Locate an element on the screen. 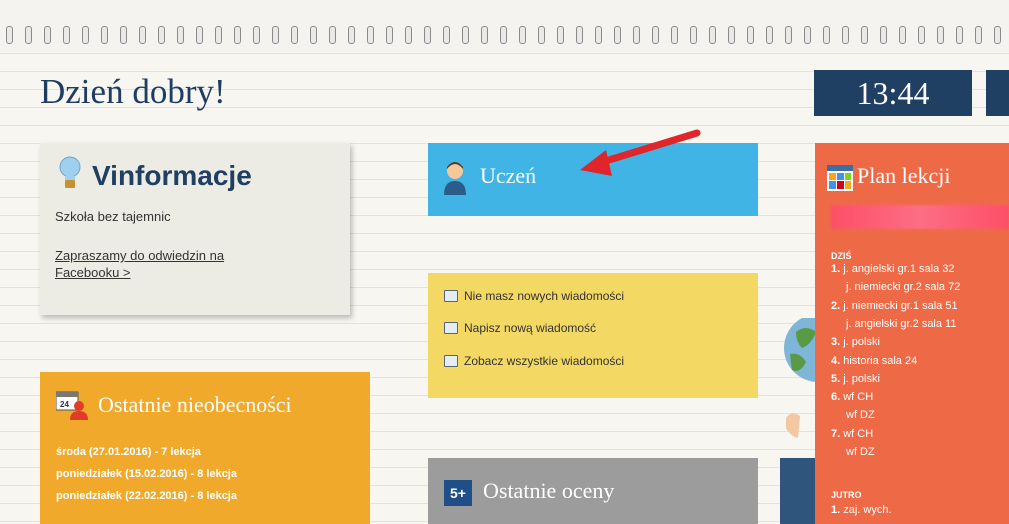 The height and width of the screenshot is (524, 1009). lesson-item: 1. zaj. wych. is located at coordinates (861, 510).